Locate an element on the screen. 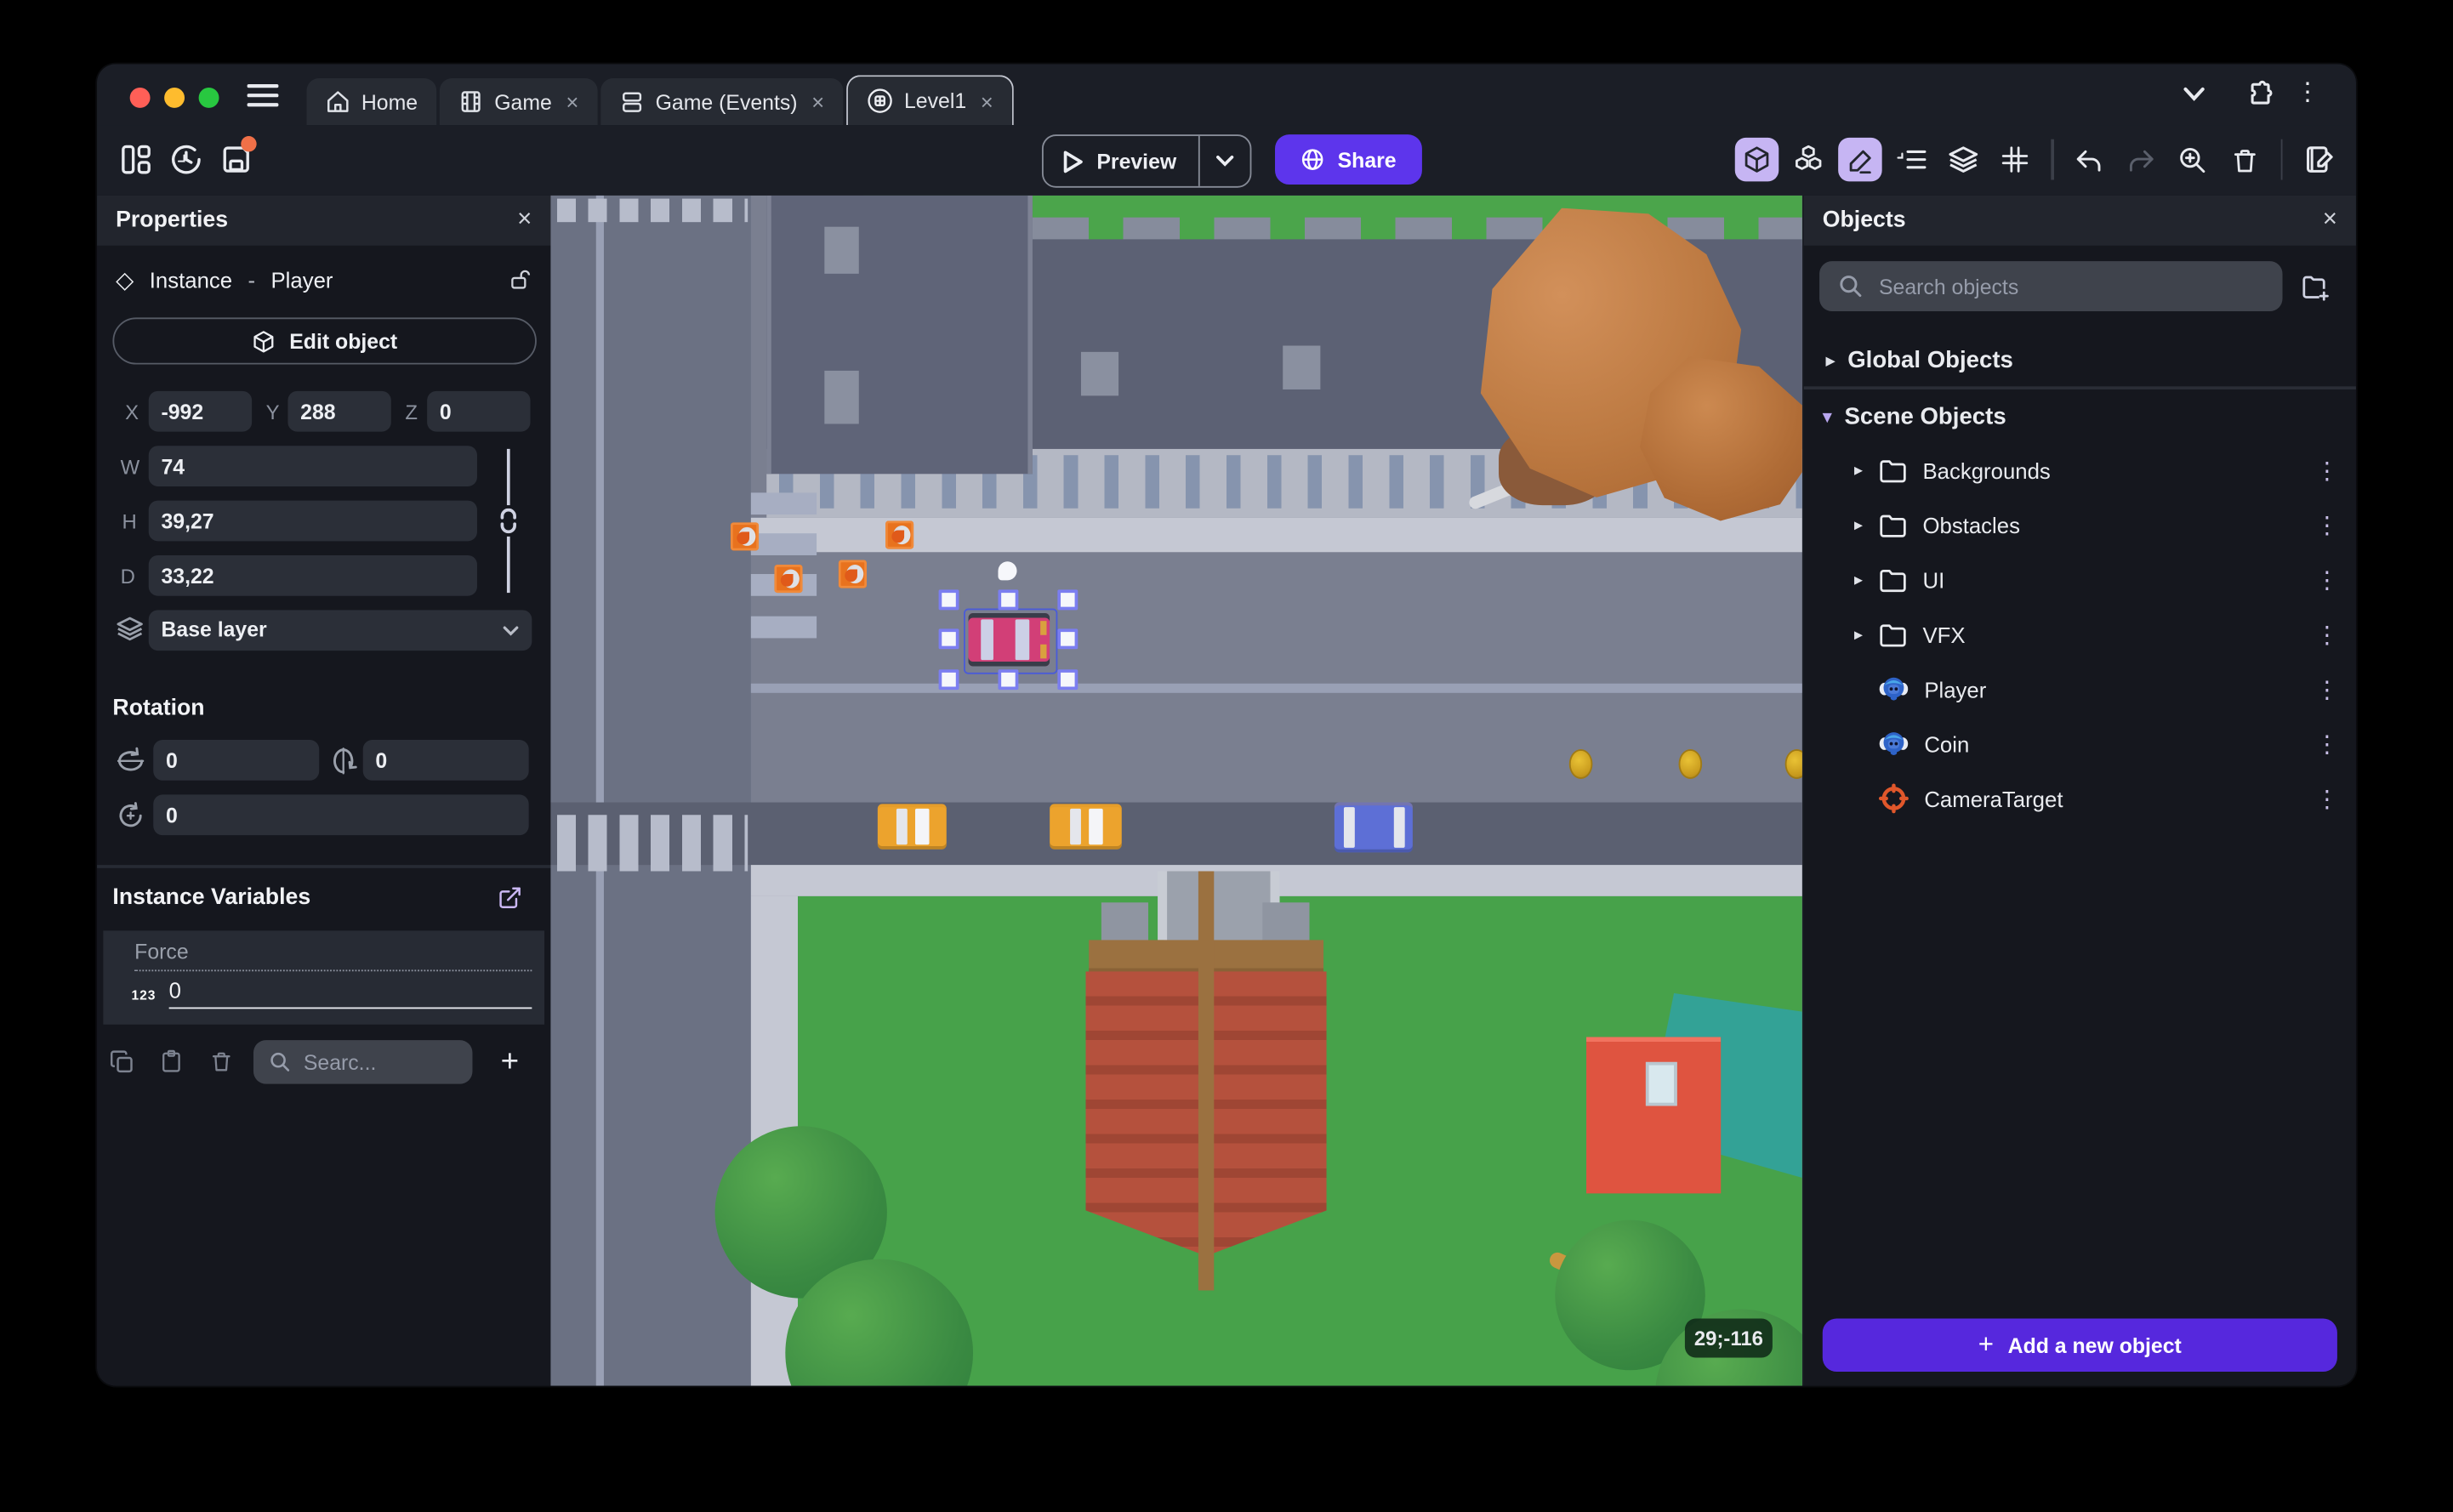 The image size is (2453, 1512). add-variable-icon: + is located at coordinates (510, 1063).